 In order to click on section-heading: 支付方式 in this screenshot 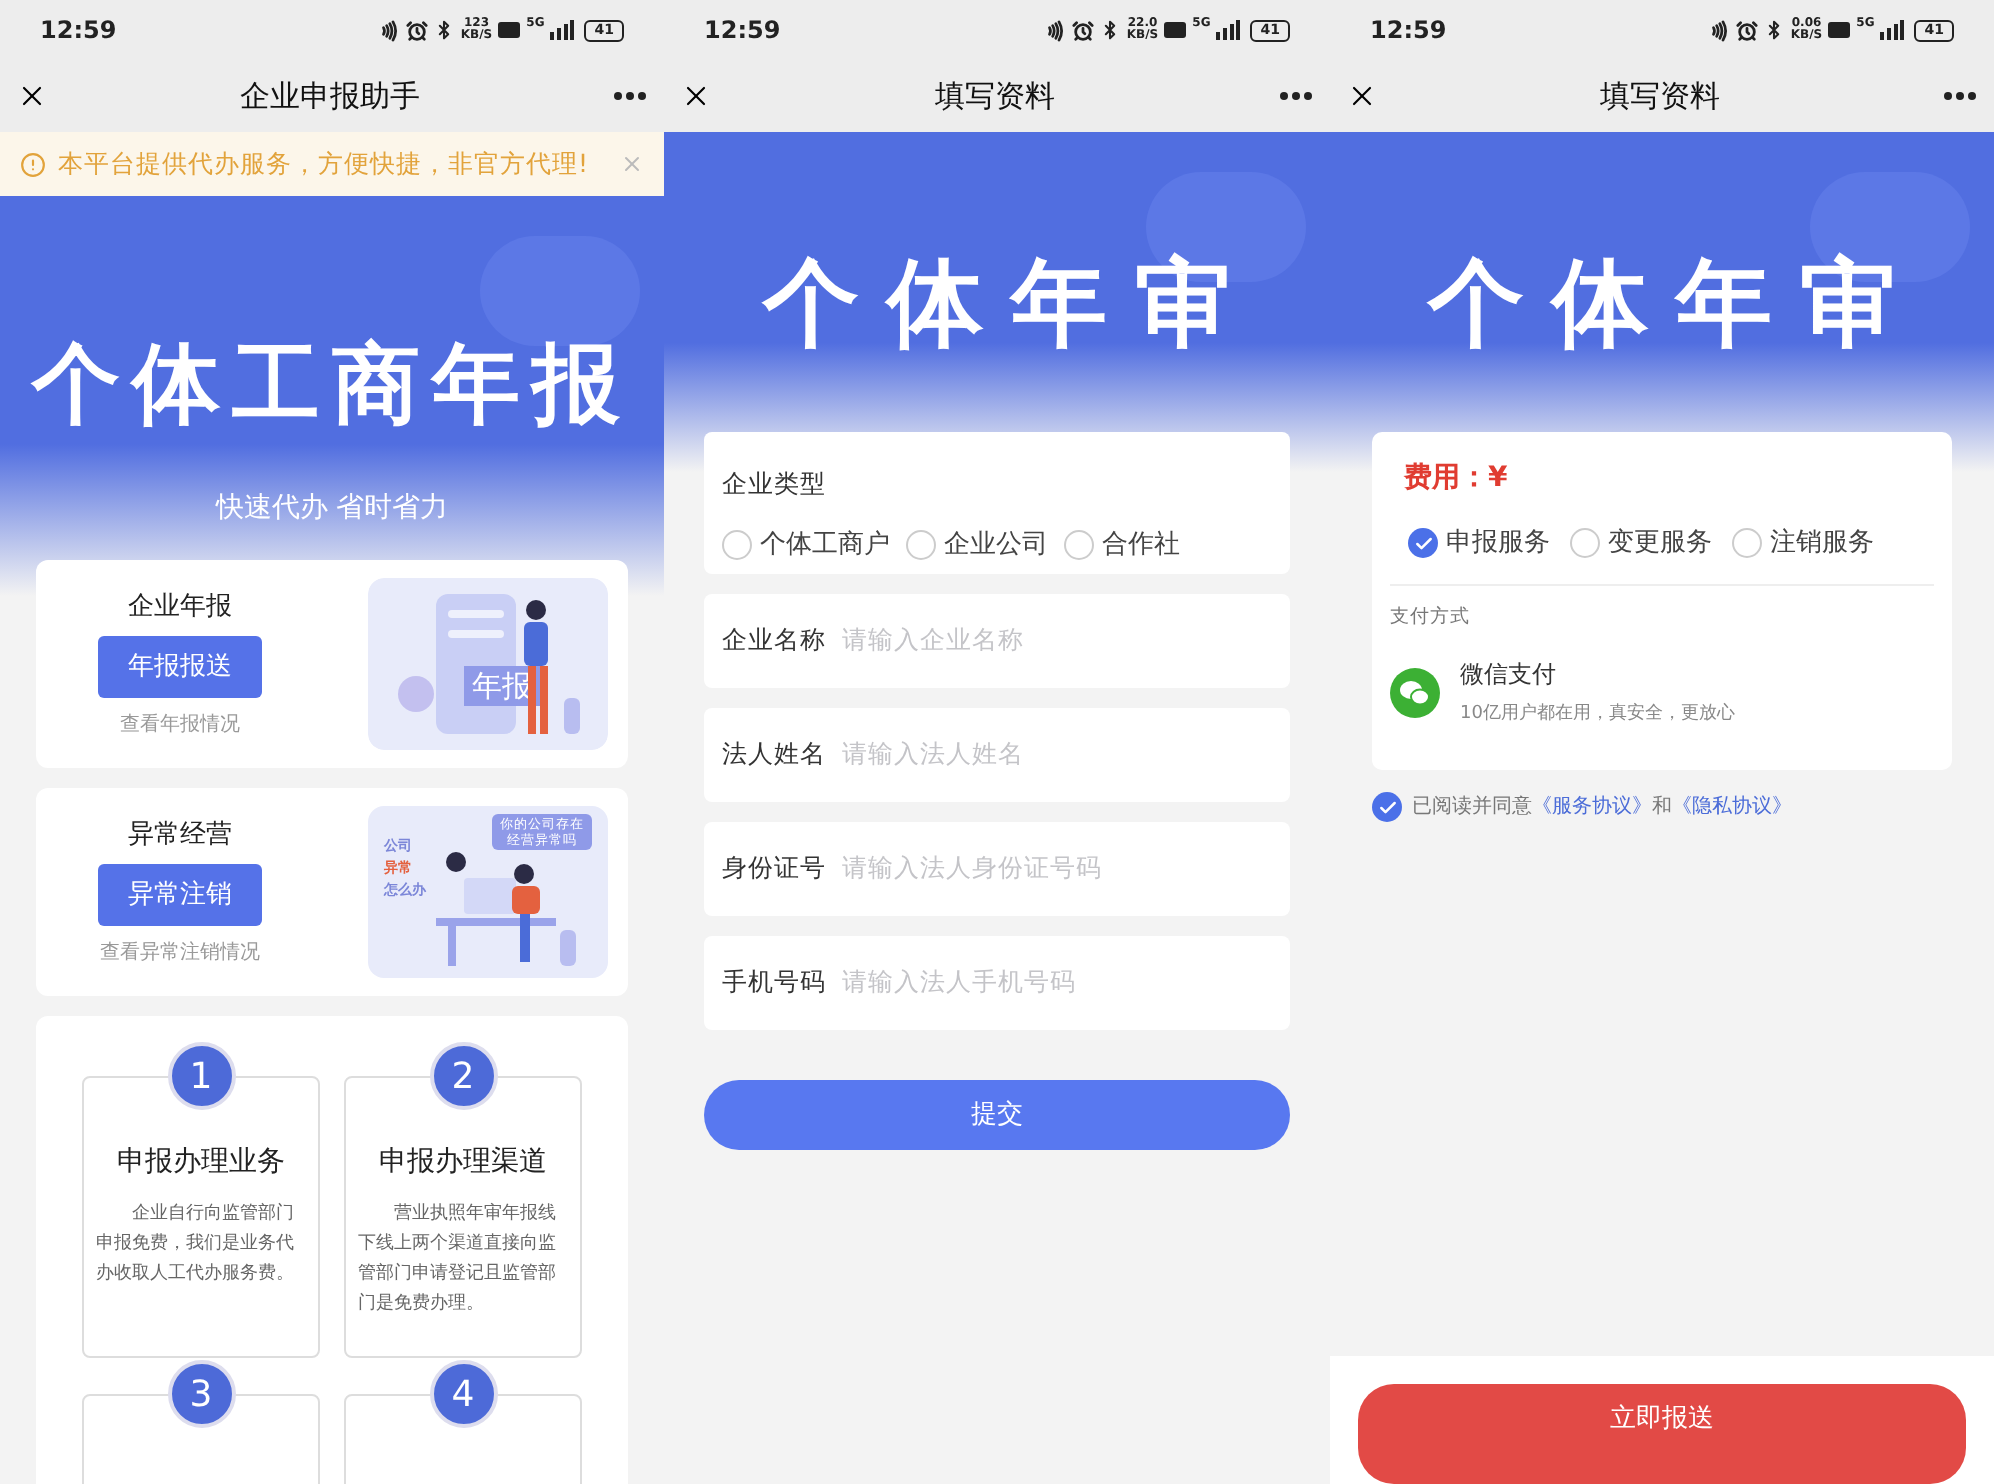, I will do `click(1431, 617)`.